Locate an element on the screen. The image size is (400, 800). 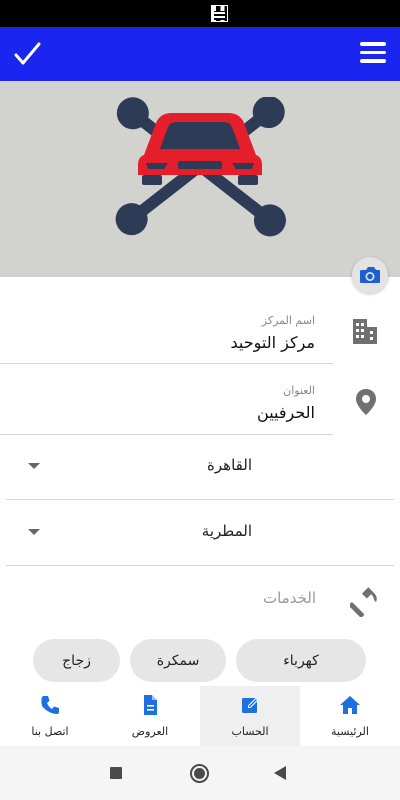
district-selected: المطرية is located at coordinates (226, 531).